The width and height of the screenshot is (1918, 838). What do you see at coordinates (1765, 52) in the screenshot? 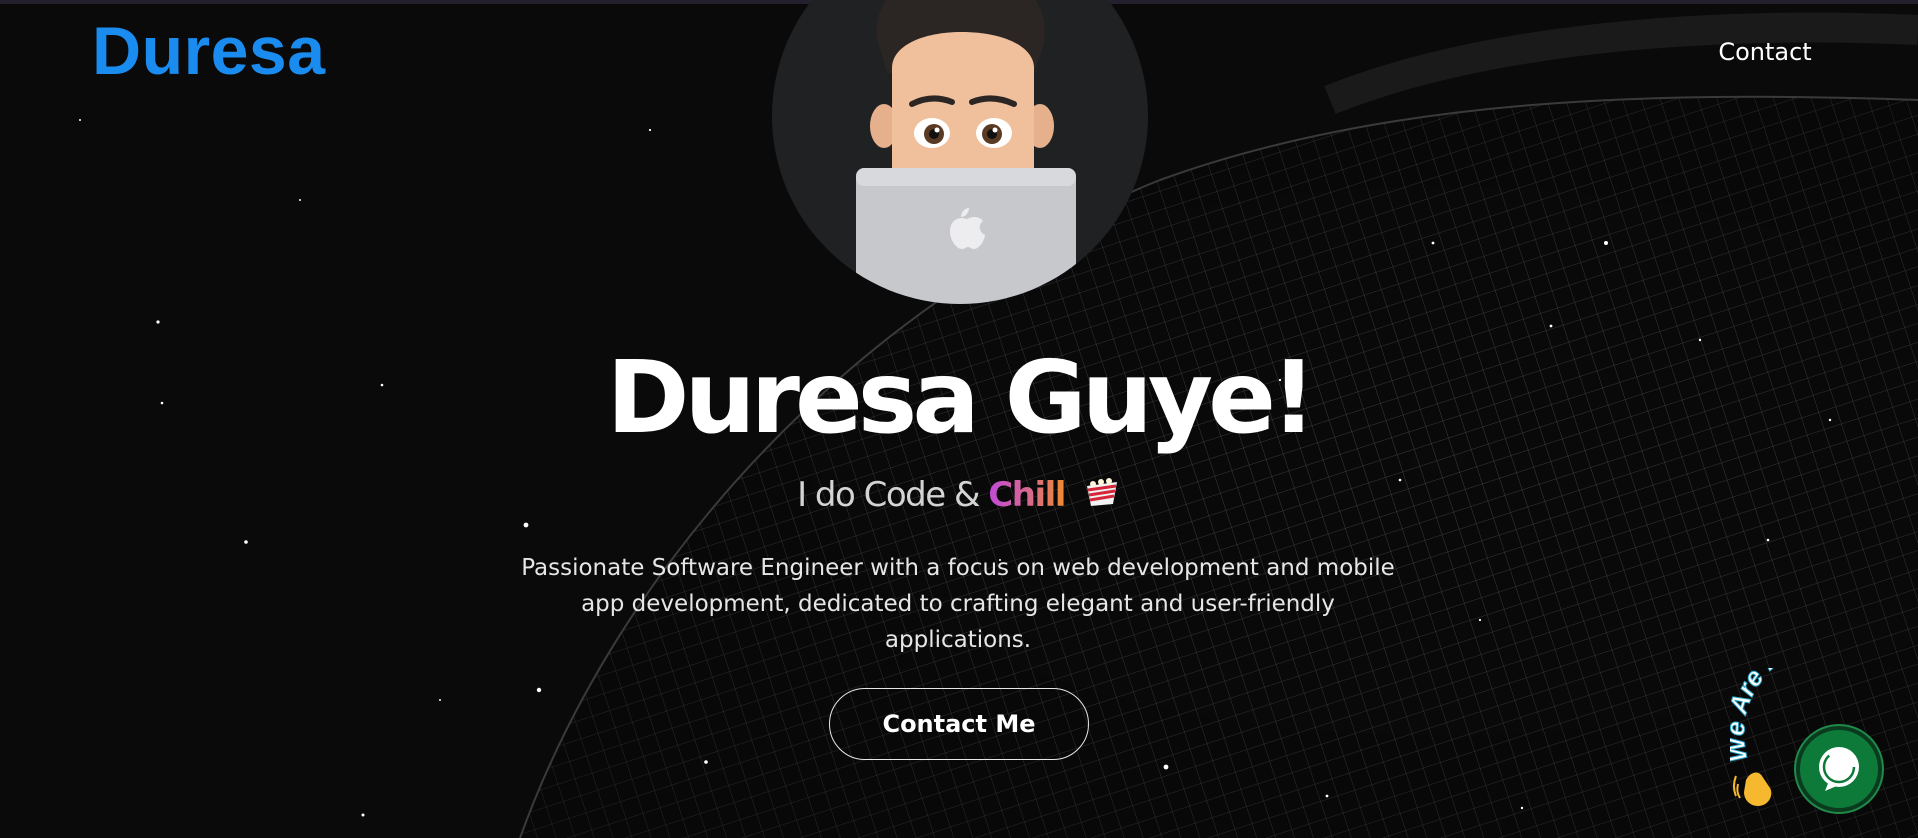
I see `nav-contact-link: Contact` at bounding box center [1765, 52].